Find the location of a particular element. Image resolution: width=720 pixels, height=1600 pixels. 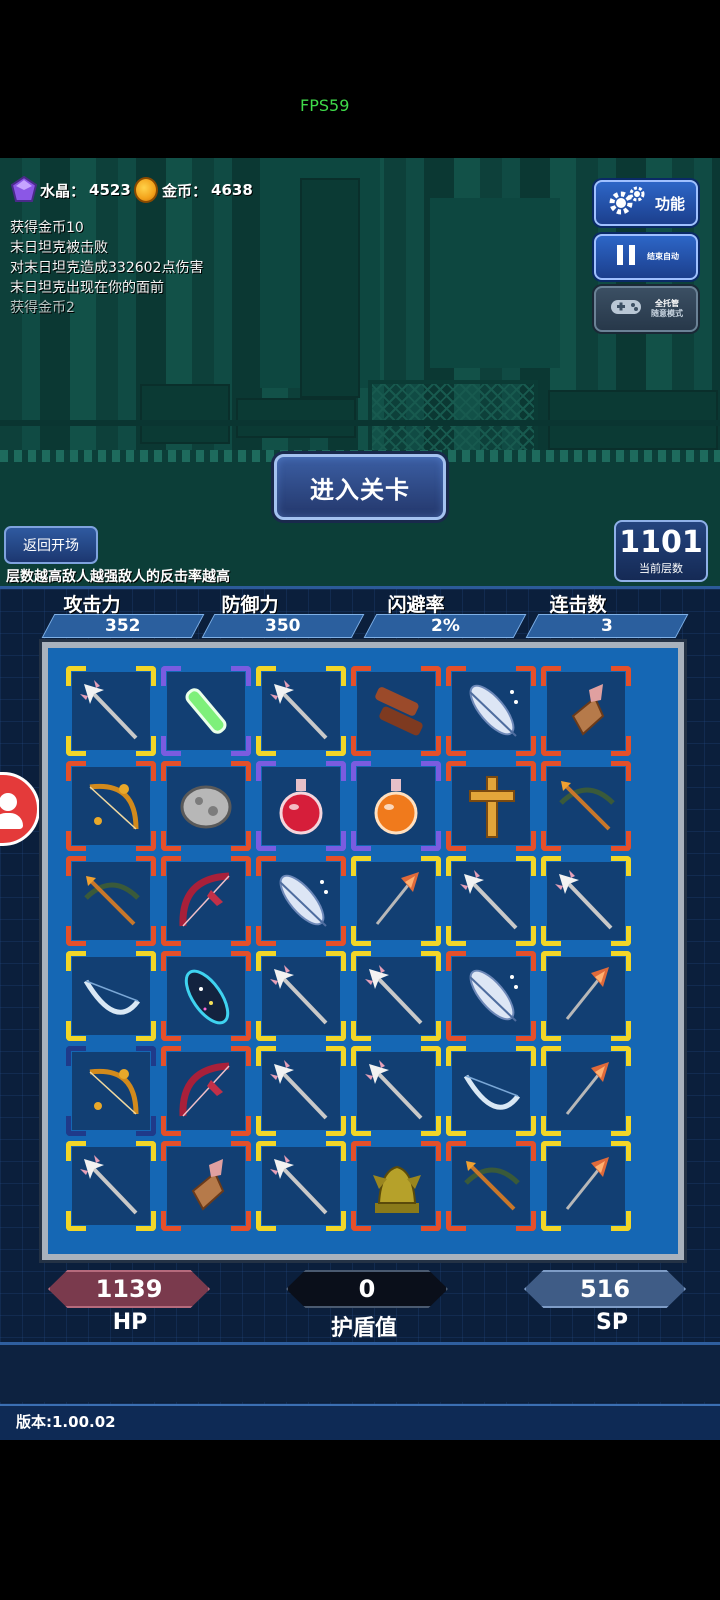

full-auto-labels: 全托管 随意模式 is located at coordinates (667, 309).